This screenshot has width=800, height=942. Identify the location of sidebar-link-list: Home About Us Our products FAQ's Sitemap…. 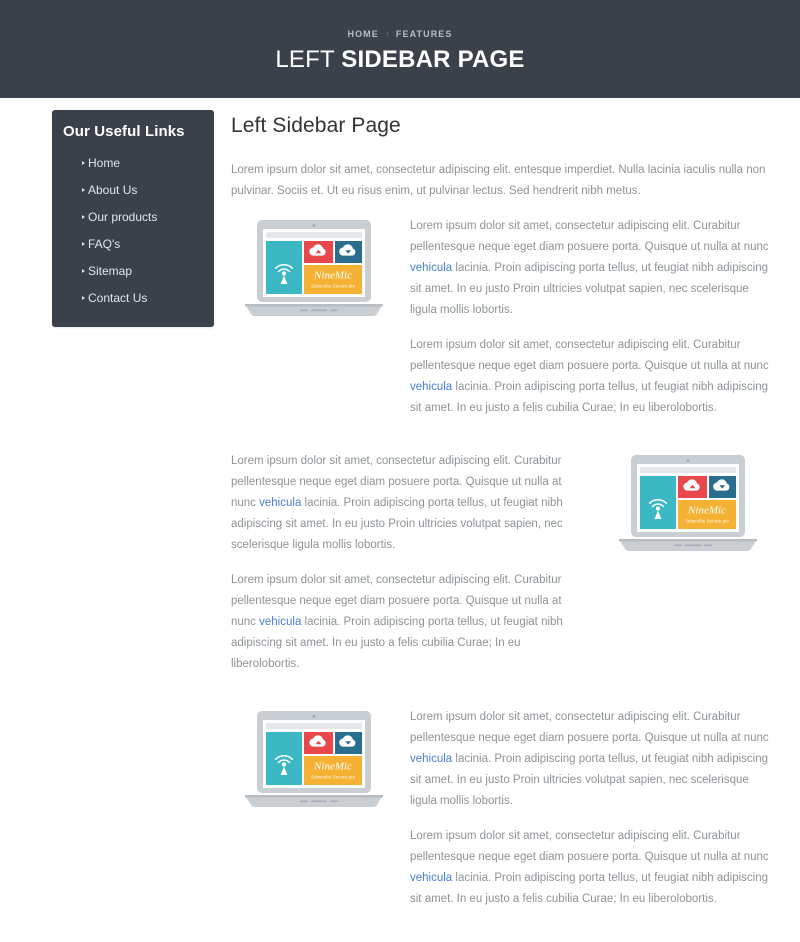
(133, 230).